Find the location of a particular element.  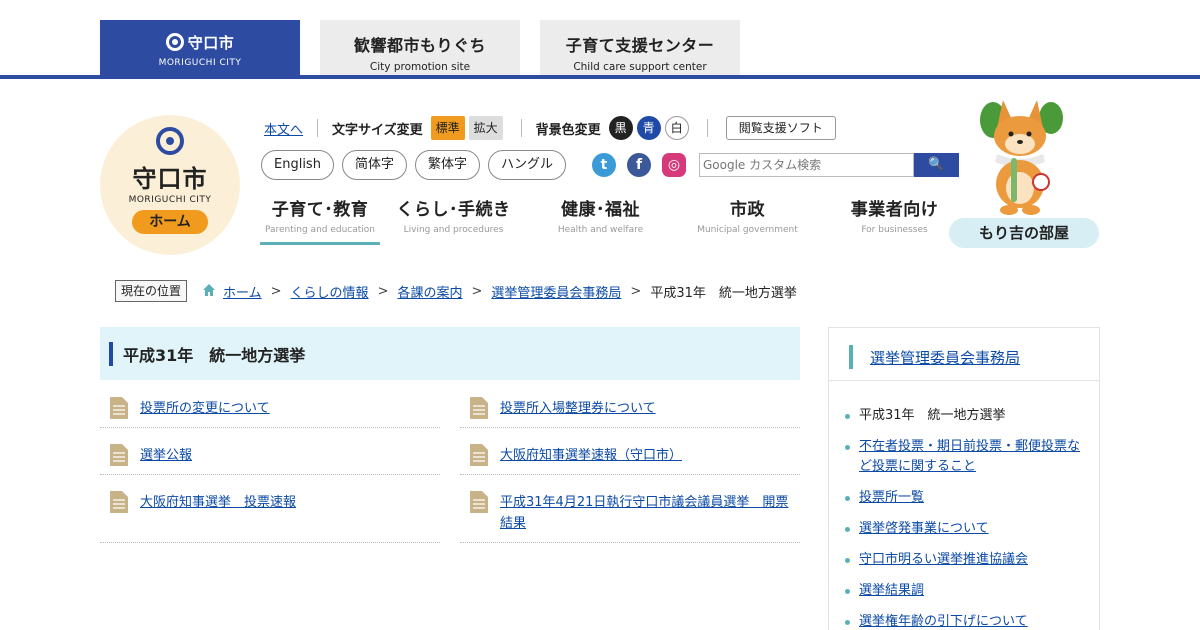

twitter-icon: t is located at coordinates (604, 165).